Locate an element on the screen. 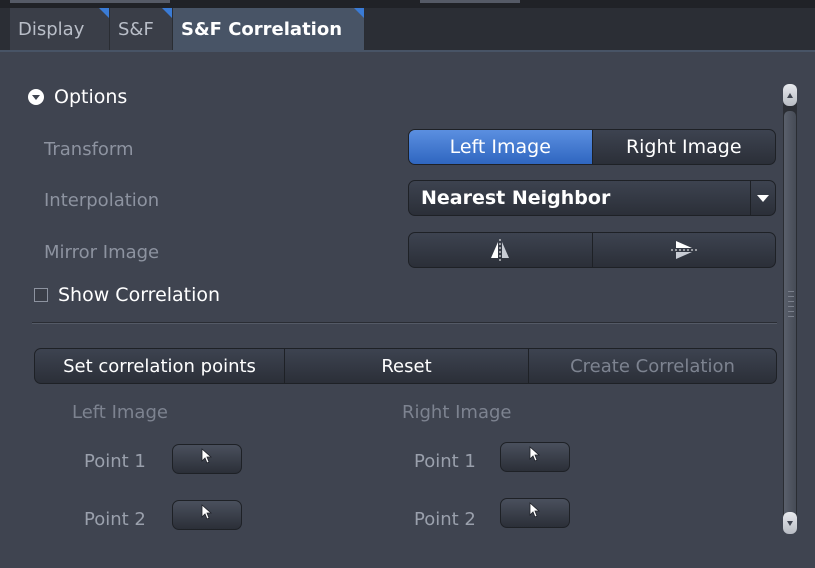 The image size is (815, 568). interpolation-label: Interpolation is located at coordinates (102, 200).